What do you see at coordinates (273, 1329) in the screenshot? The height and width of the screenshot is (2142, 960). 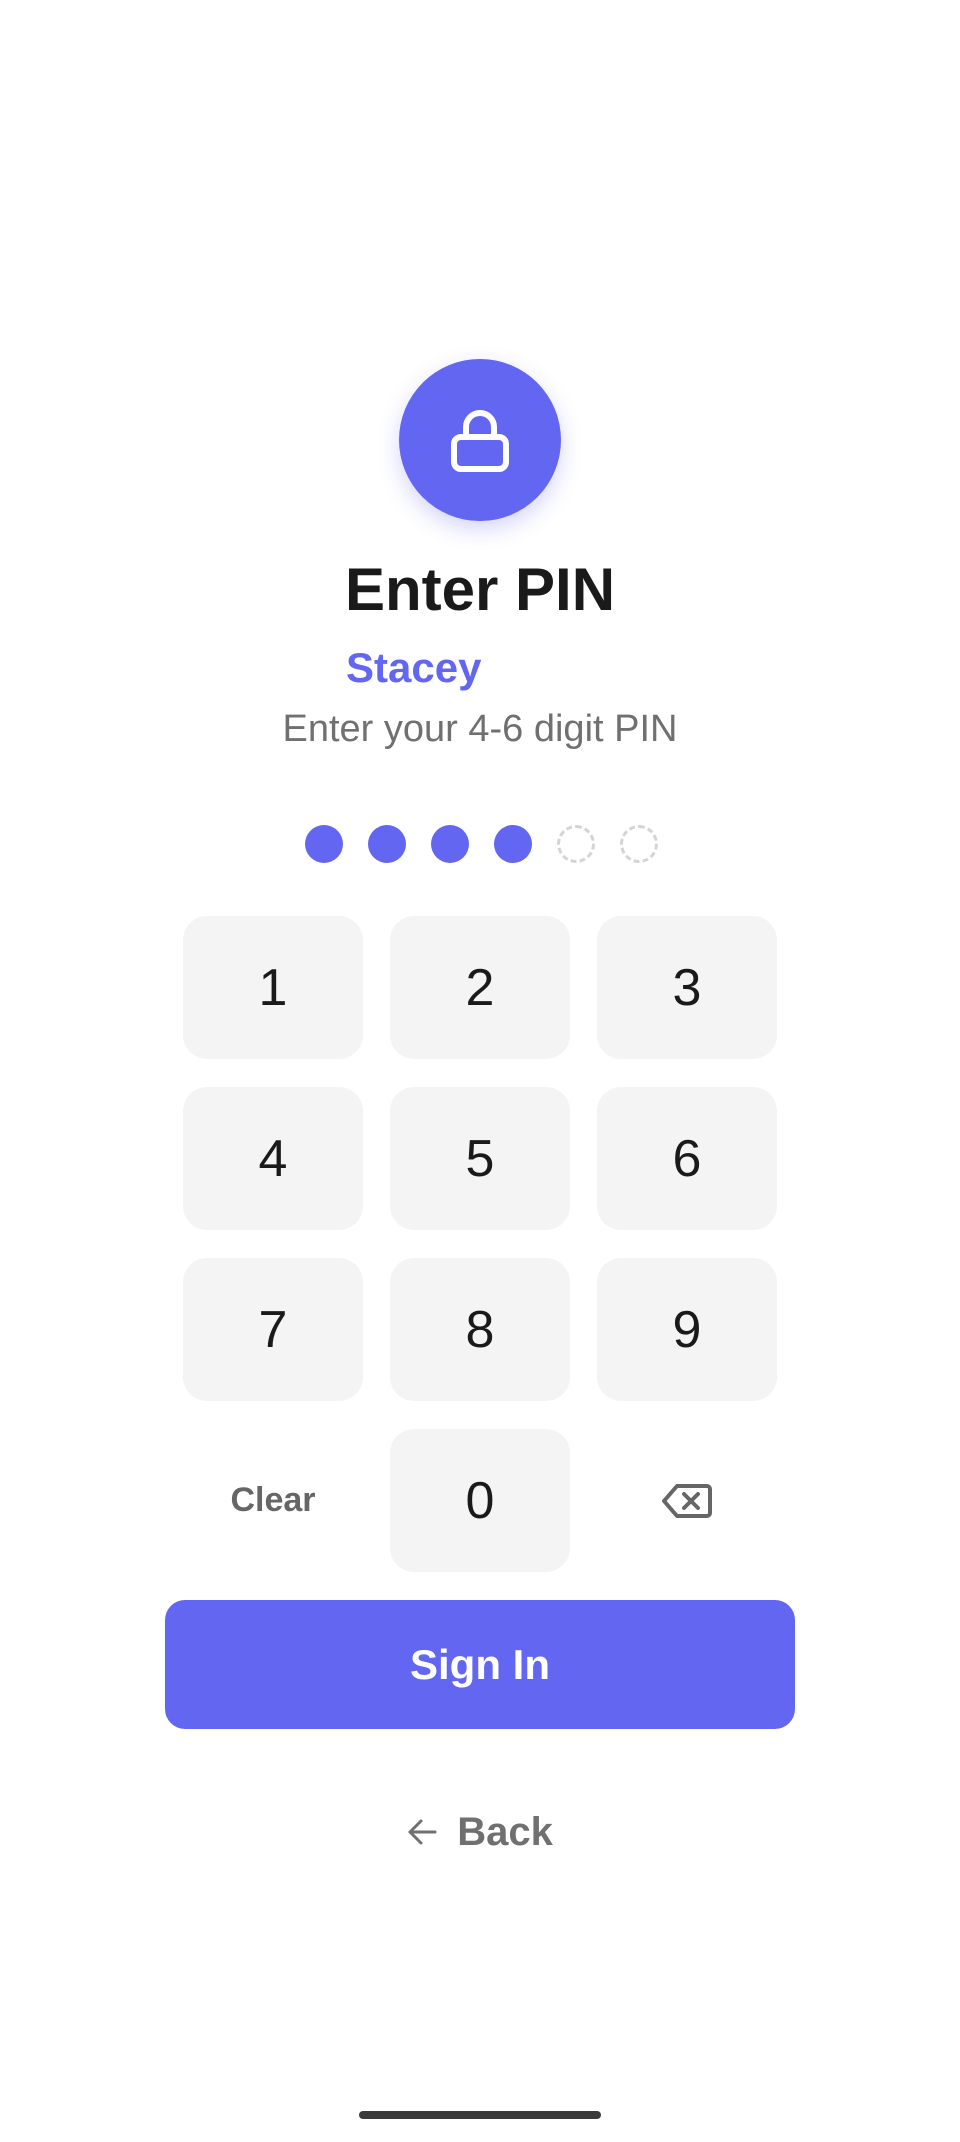 I see `key-7: 7` at bounding box center [273, 1329].